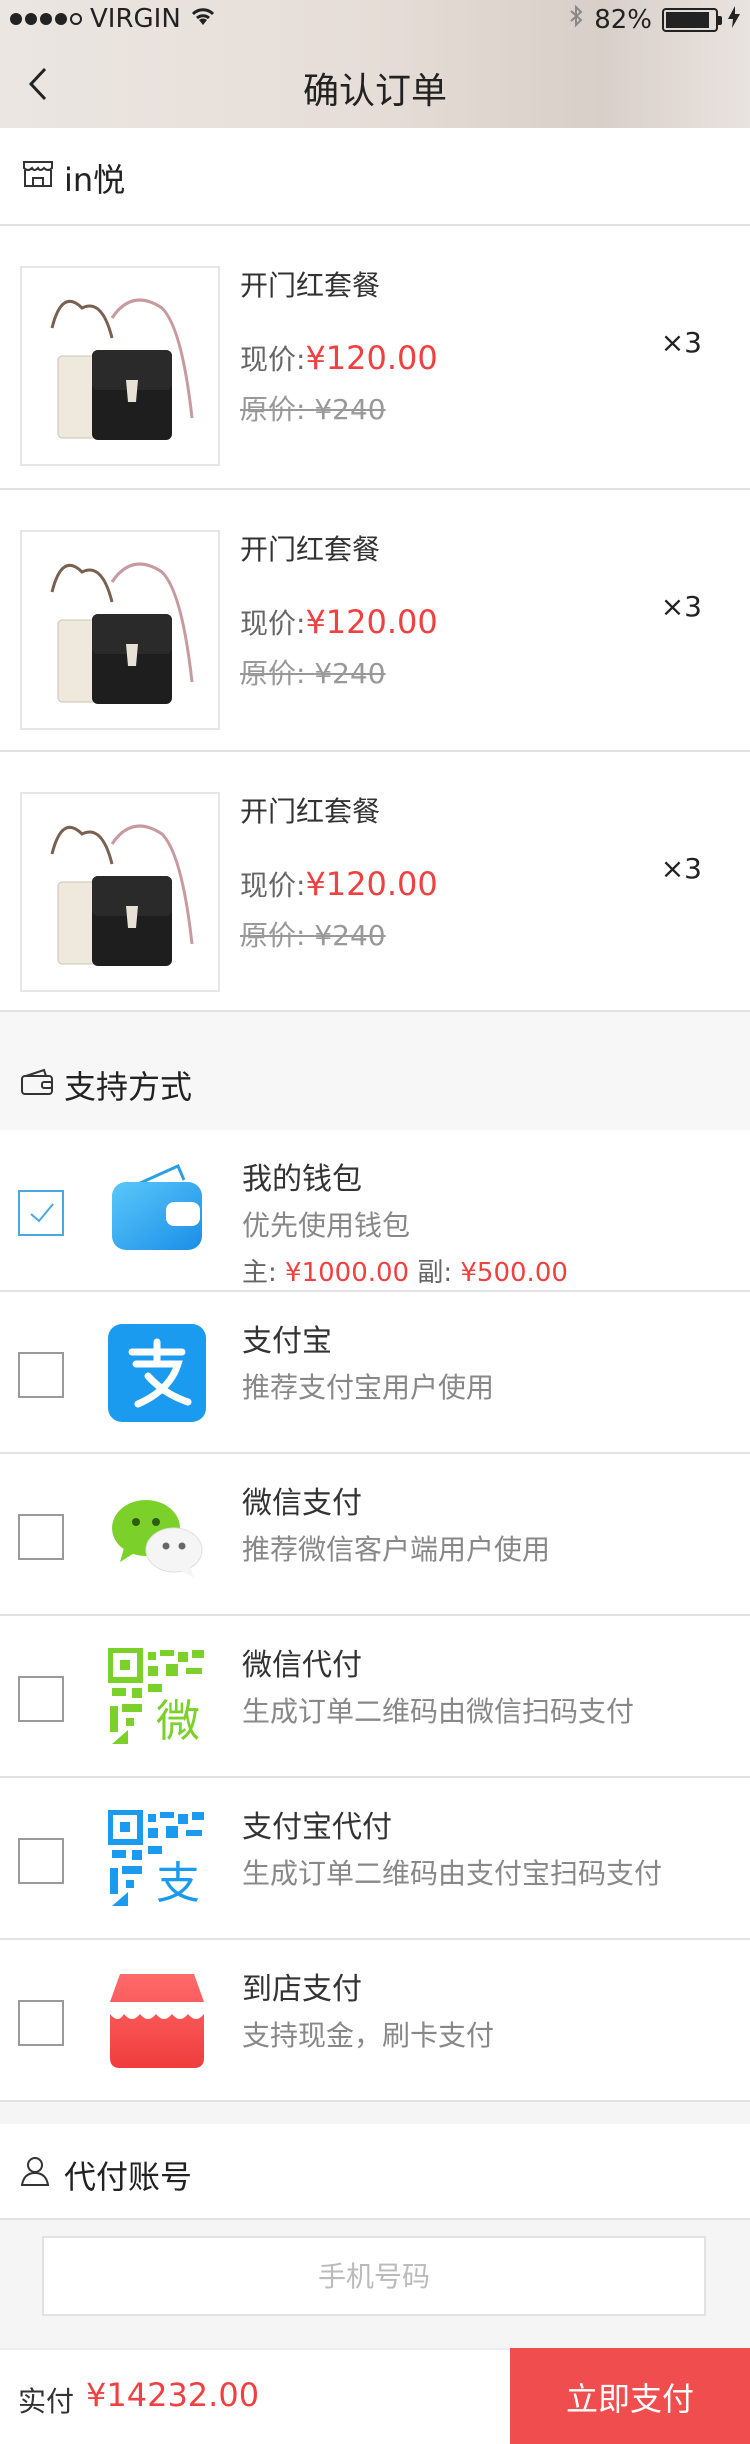 The width and height of the screenshot is (750, 2444). I want to click on wallet-logo-icon, so click(157, 1211).